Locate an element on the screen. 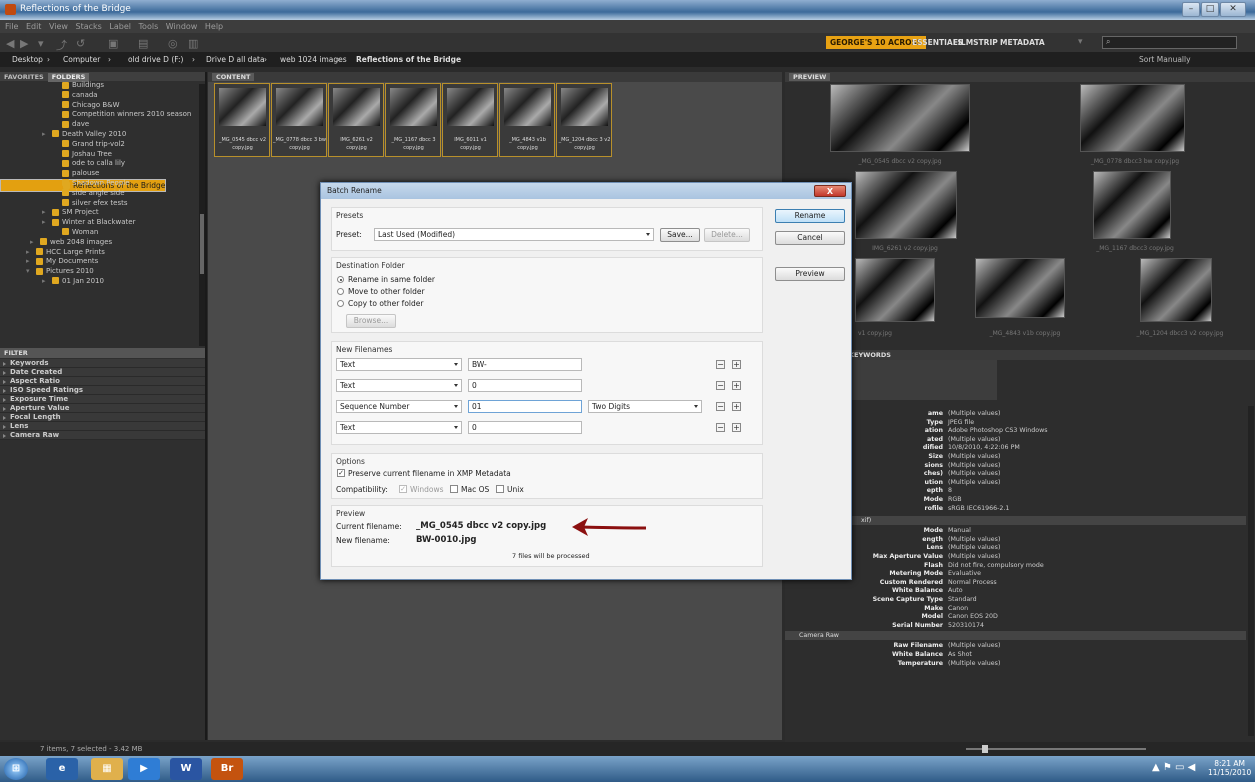 The height and width of the screenshot is (782, 1255). folder-item: palouse is located at coordinates (100, 174).